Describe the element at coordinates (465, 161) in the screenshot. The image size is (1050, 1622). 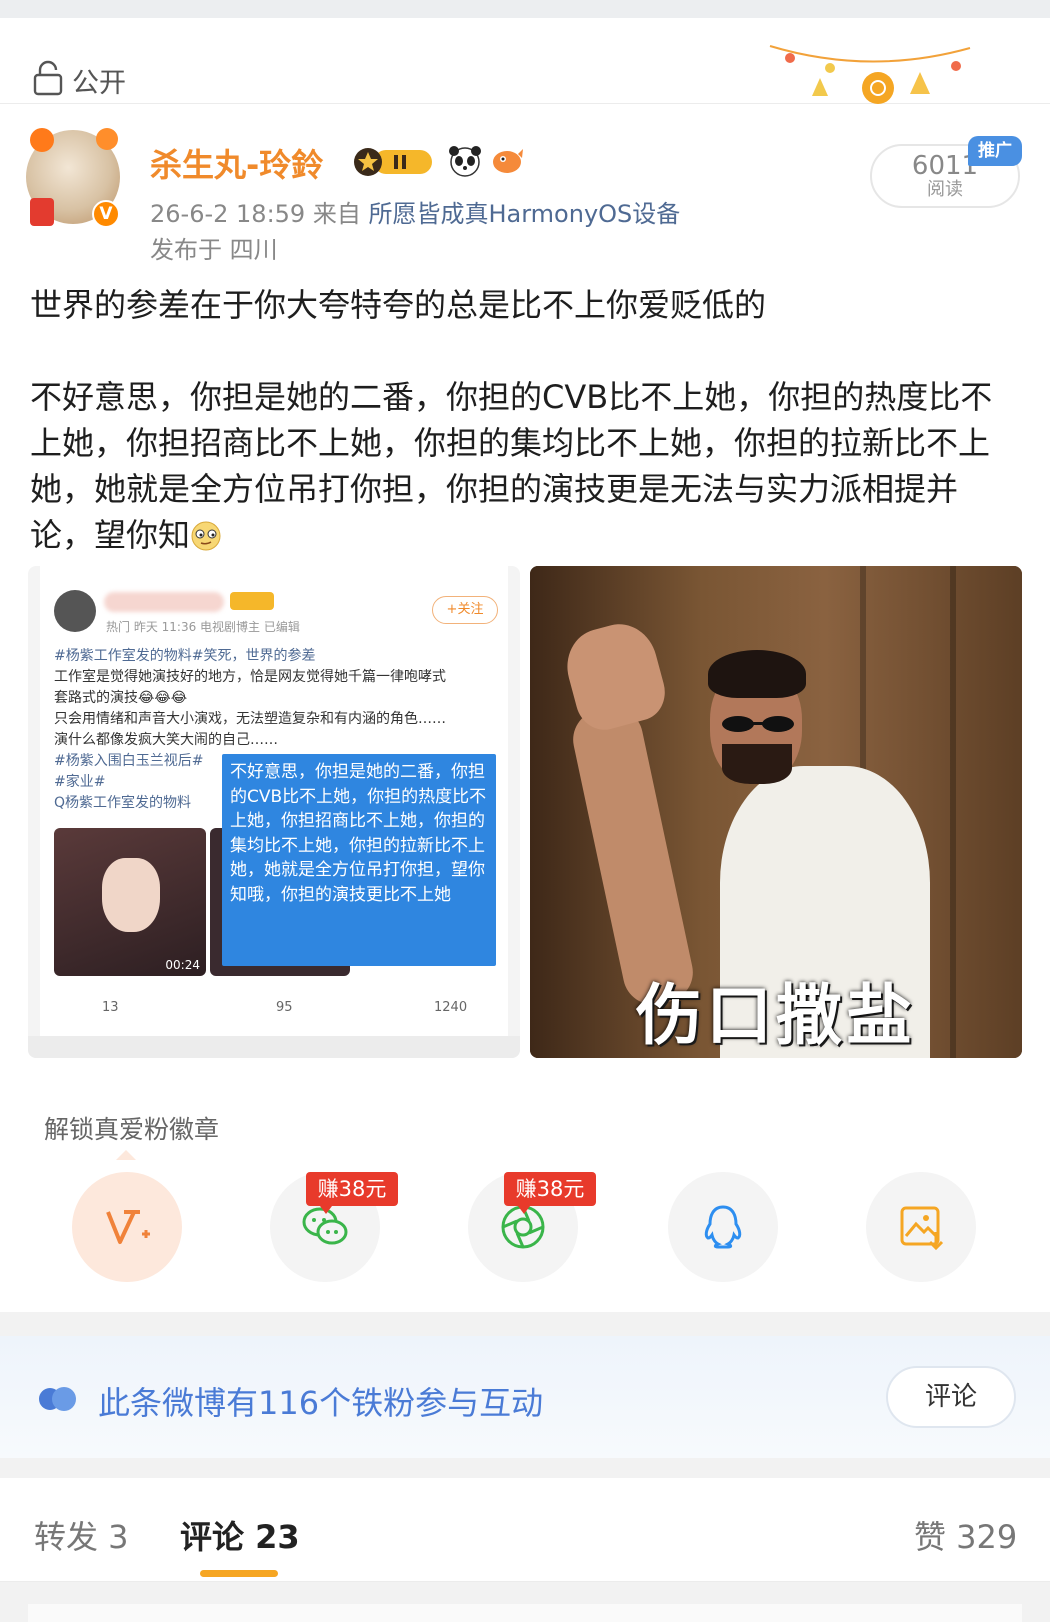
I see `panda-icon` at that location.